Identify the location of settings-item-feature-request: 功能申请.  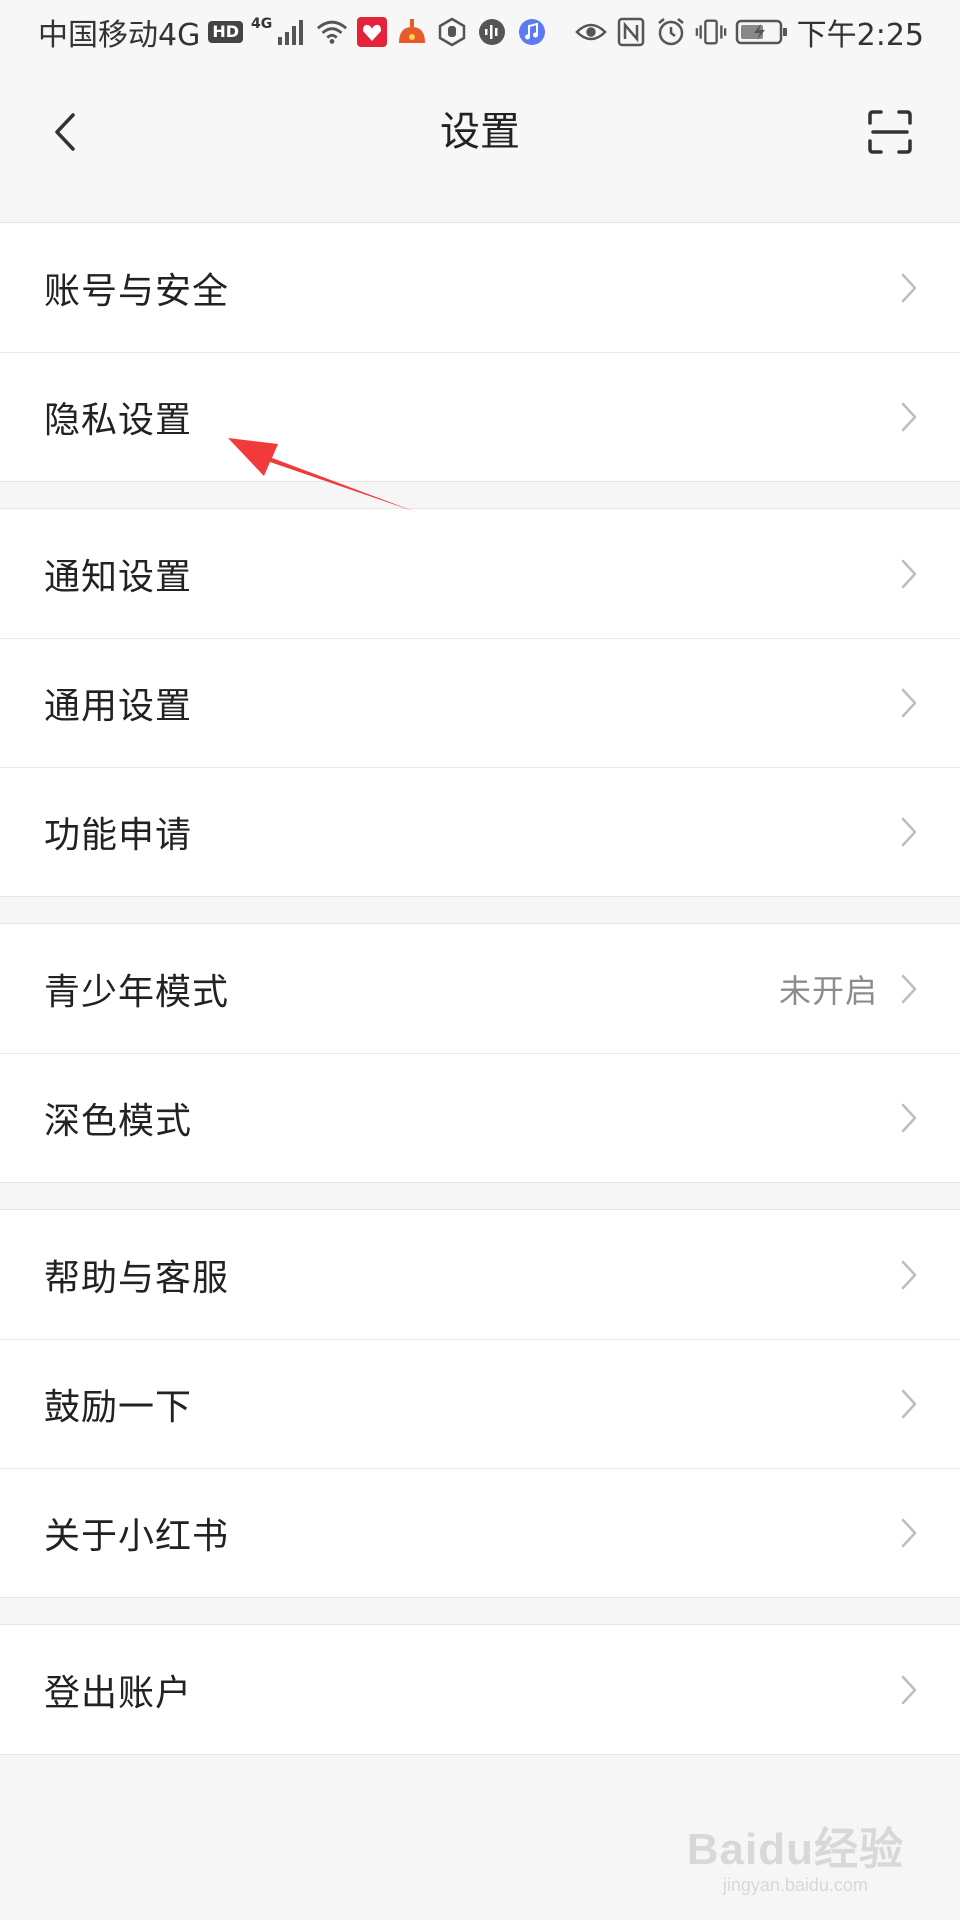
(480, 831).